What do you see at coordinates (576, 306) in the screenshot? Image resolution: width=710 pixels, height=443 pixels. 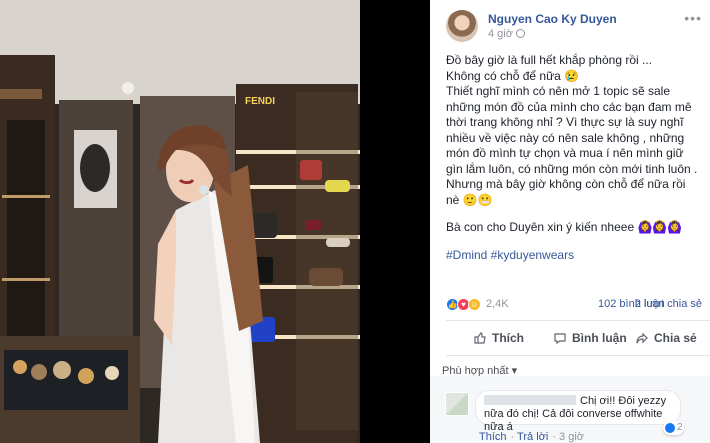 I see `reaction-summary: 👍 ♥ ☺ 2,4K 102 bình luận 2 lượt chia sẻ` at bounding box center [576, 306].